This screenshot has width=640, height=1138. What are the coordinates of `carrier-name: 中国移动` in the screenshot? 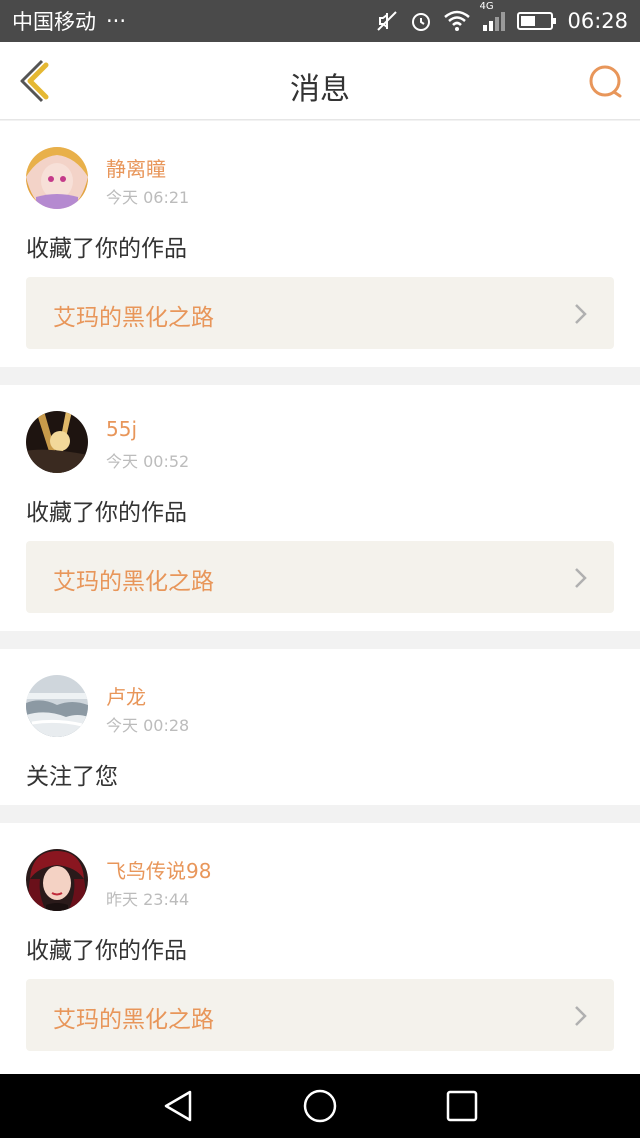 It's located at (54, 22).